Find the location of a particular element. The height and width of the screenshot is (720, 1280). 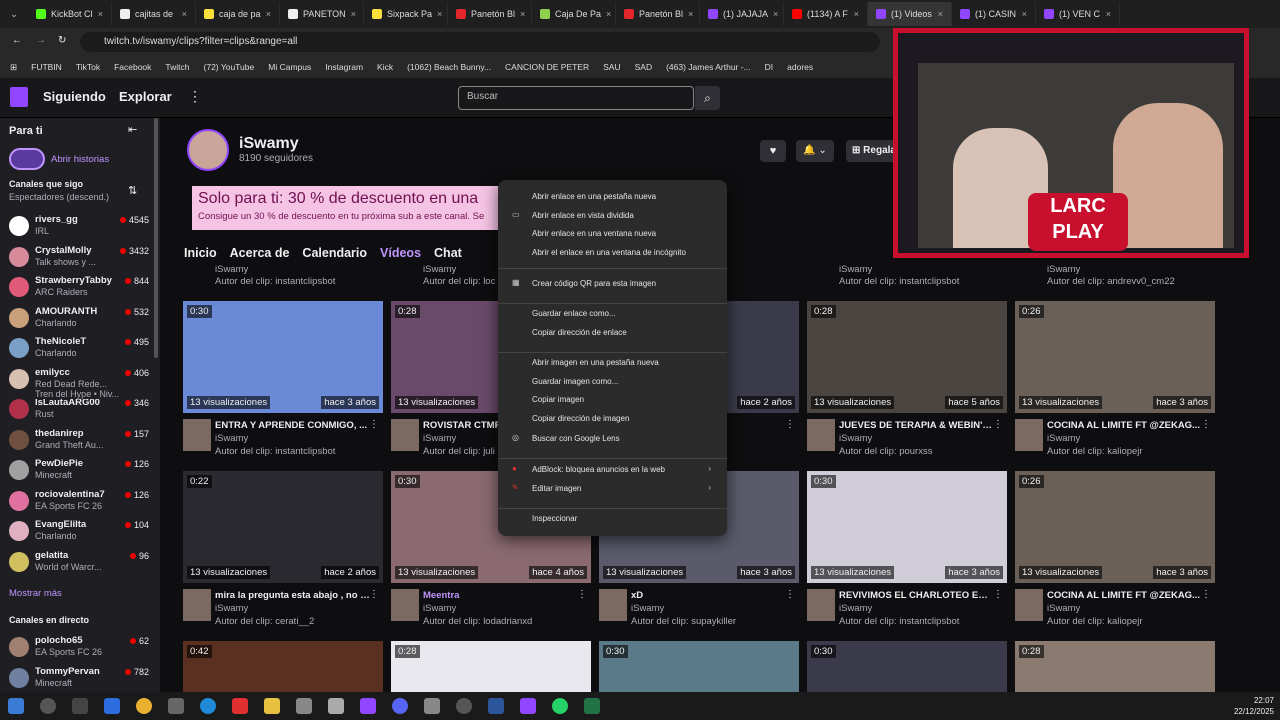

show-more-link: Mostrar más is located at coordinates (35, 593).